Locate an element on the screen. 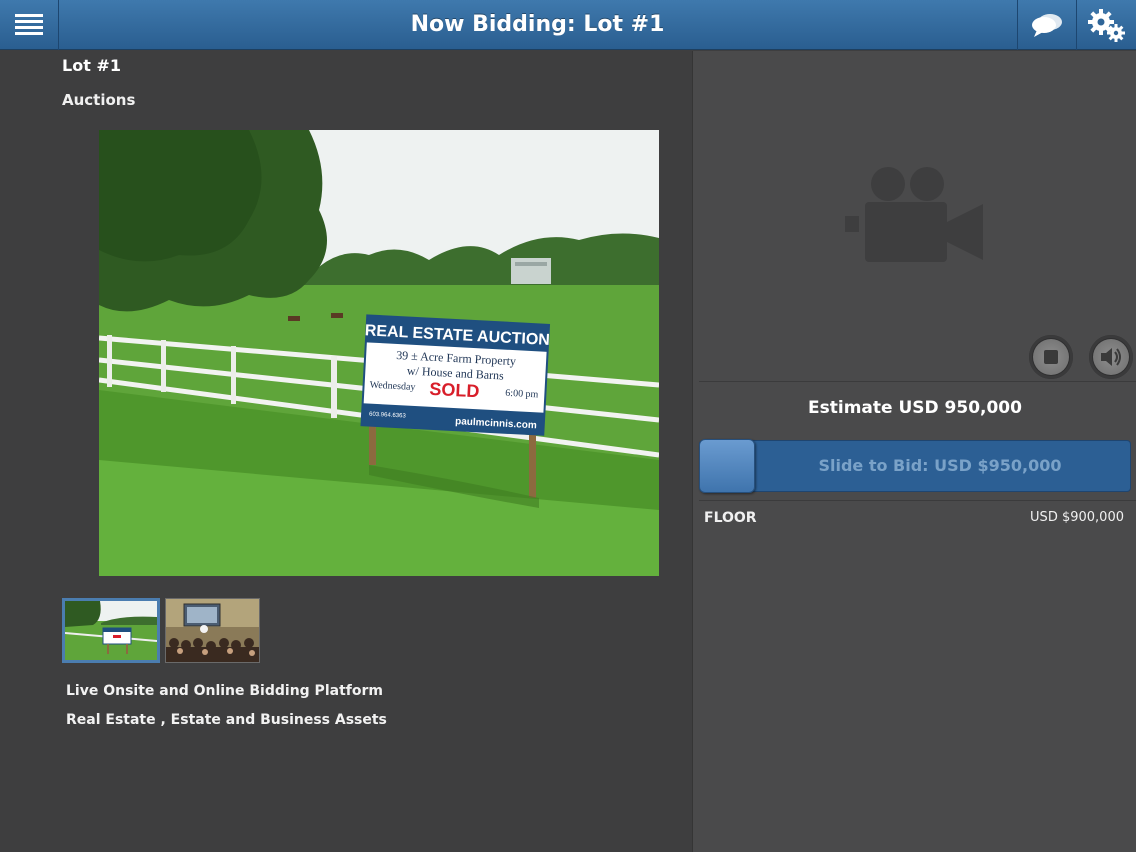 This screenshot has width=1136, height=852. floor-bid-value: USD $900,000 is located at coordinates (1077, 517).